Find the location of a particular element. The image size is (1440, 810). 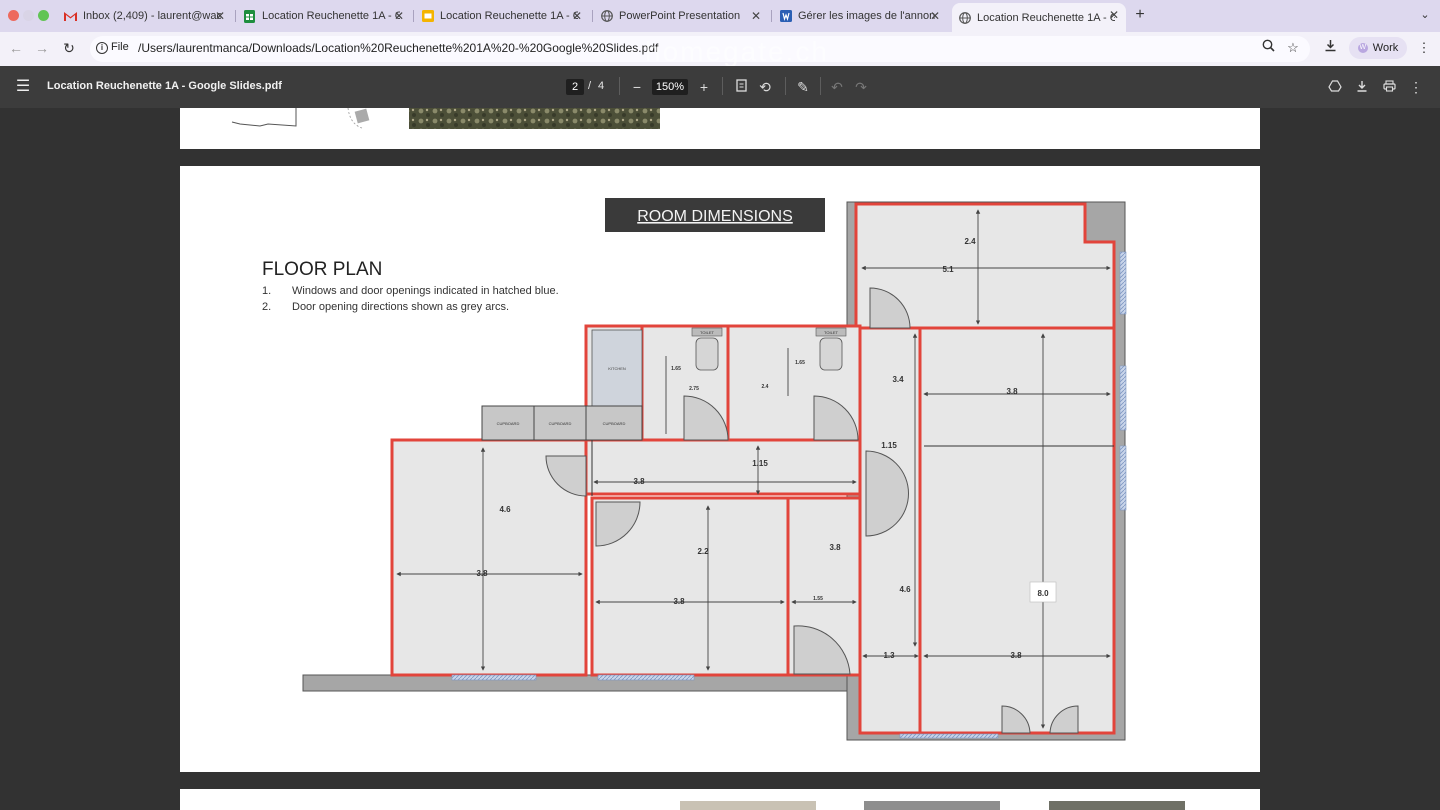

profile-button: W Work is located at coordinates (1378, 48).